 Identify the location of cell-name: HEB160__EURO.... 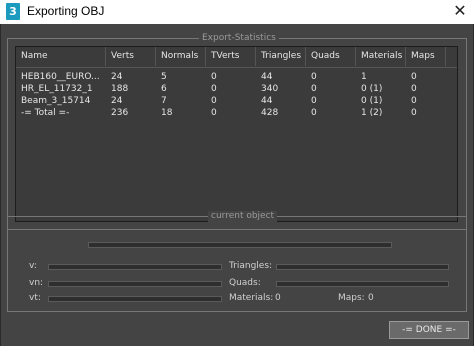
(60, 77).